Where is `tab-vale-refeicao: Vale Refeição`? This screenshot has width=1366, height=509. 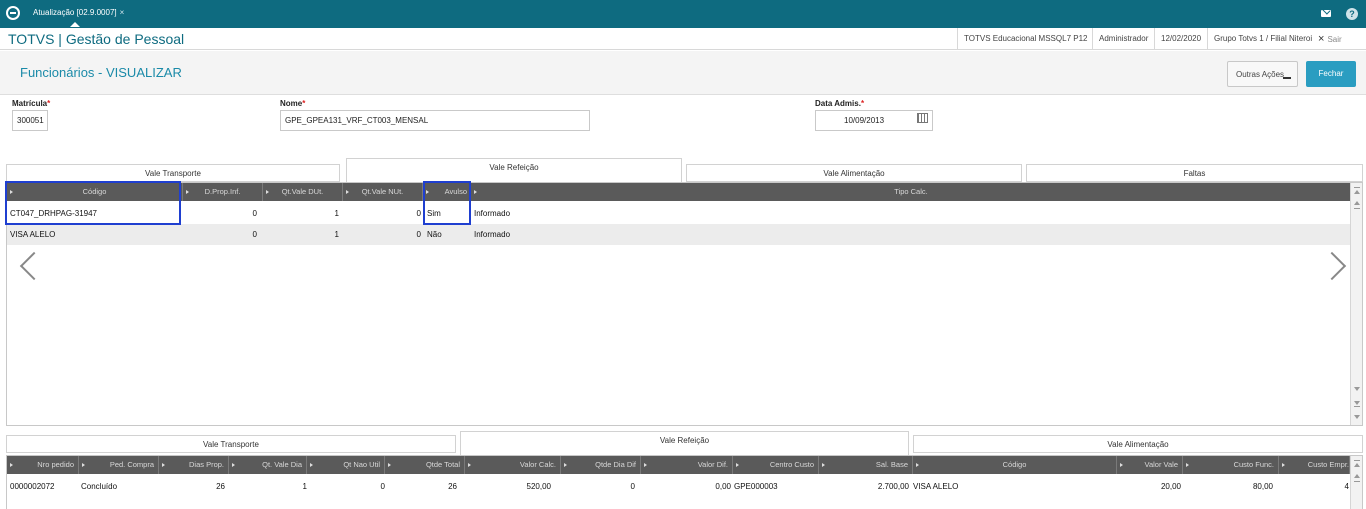 tab-vale-refeicao: Vale Refeição is located at coordinates (514, 170).